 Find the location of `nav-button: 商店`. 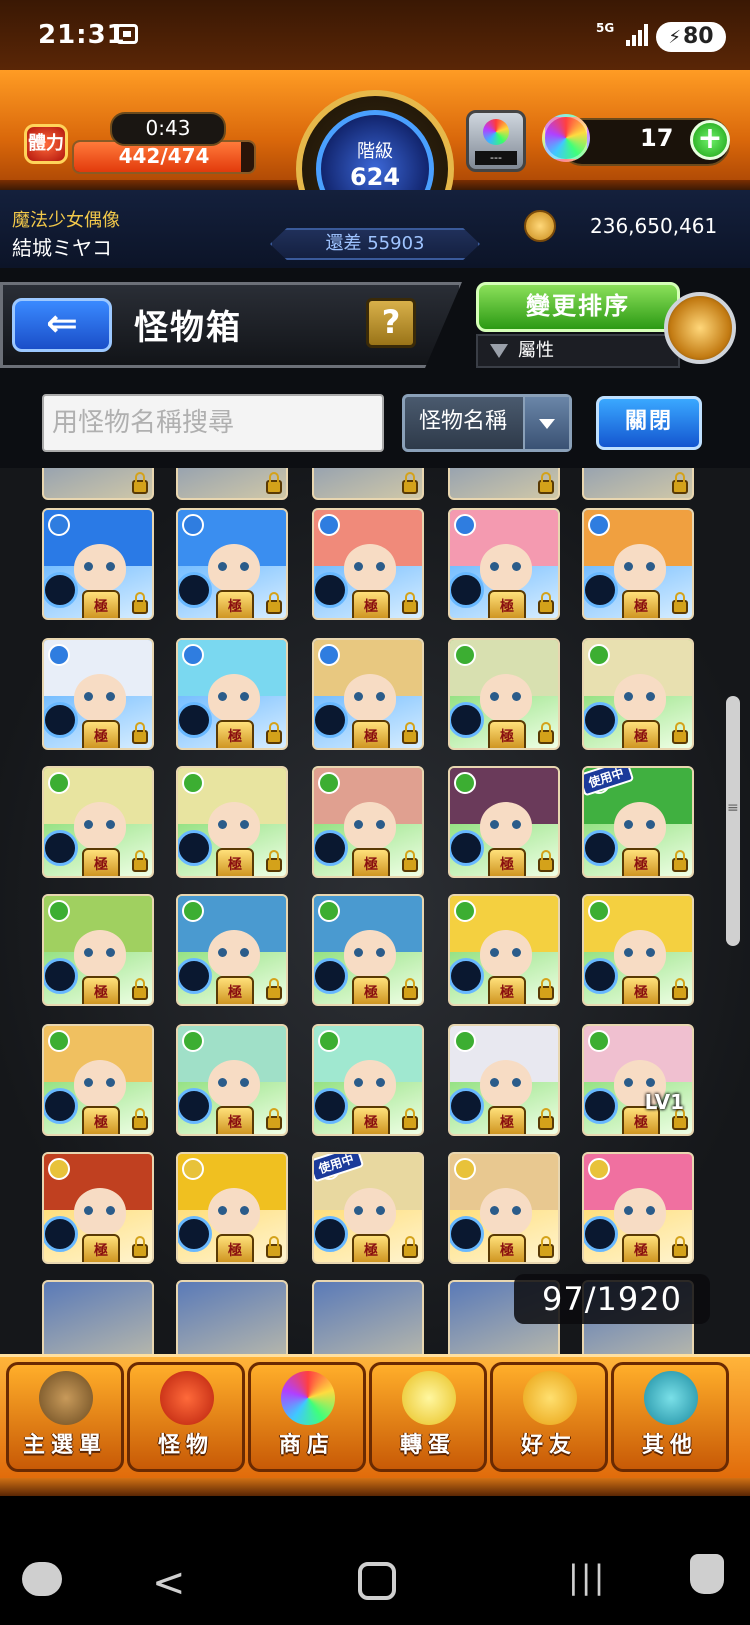

nav-button: 商店 is located at coordinates (307, 1417).